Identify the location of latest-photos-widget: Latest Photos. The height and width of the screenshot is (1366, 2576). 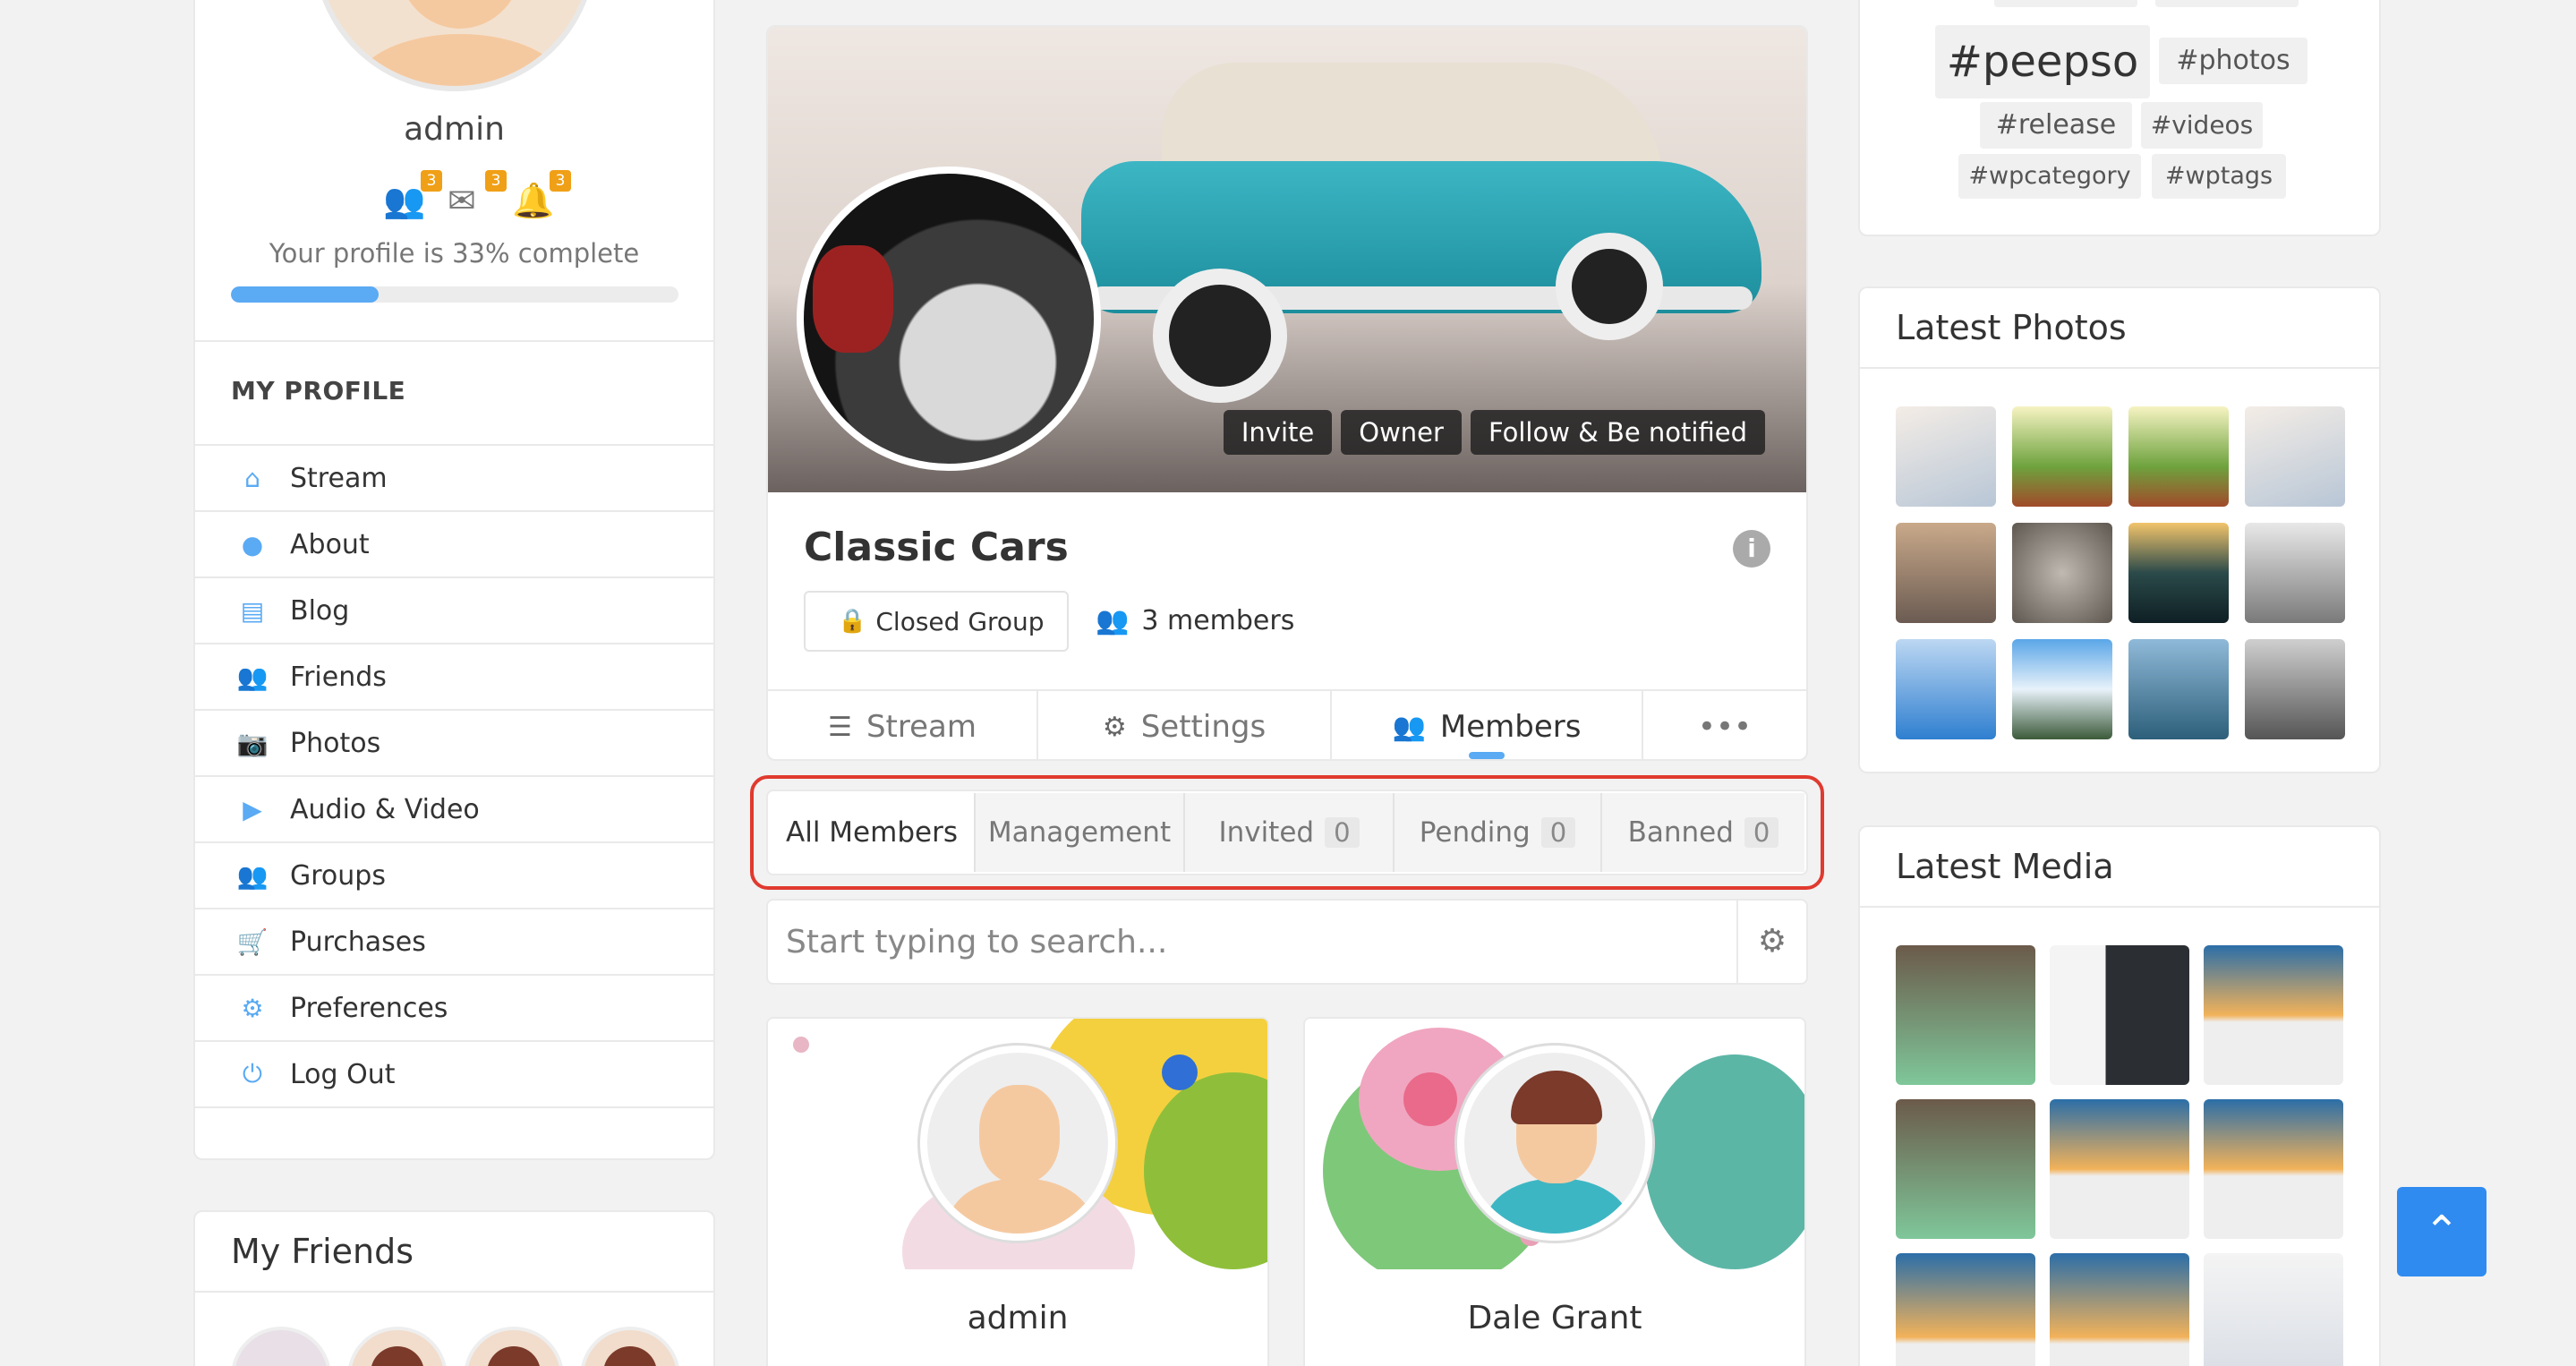
(2119, 529).